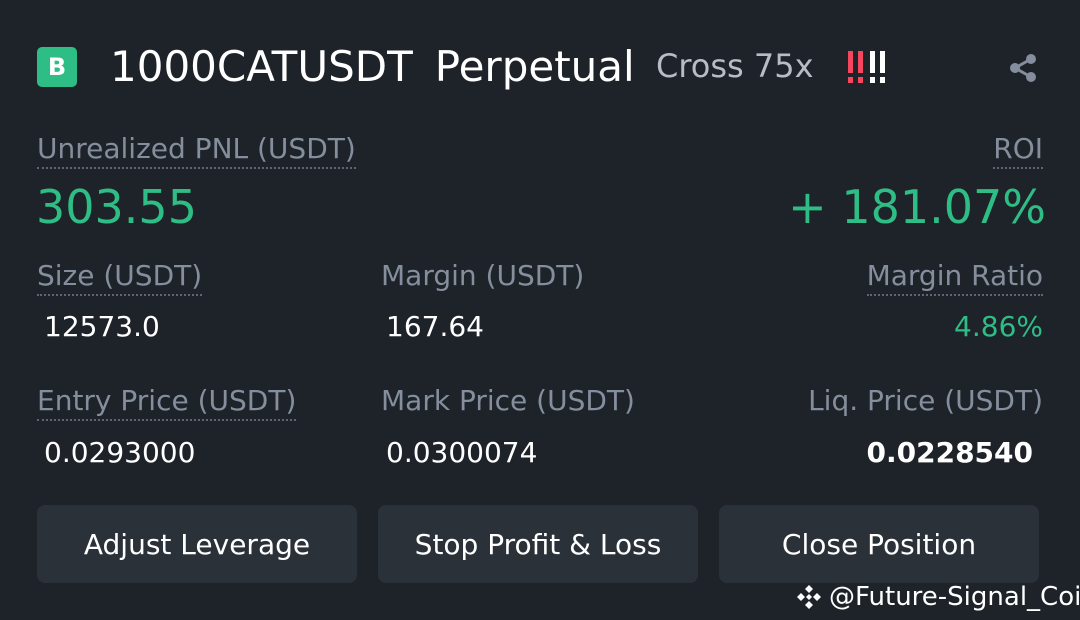 This screenshot has height=620, width=1080. I want to click on contract-badge: B, so click(57, 67).